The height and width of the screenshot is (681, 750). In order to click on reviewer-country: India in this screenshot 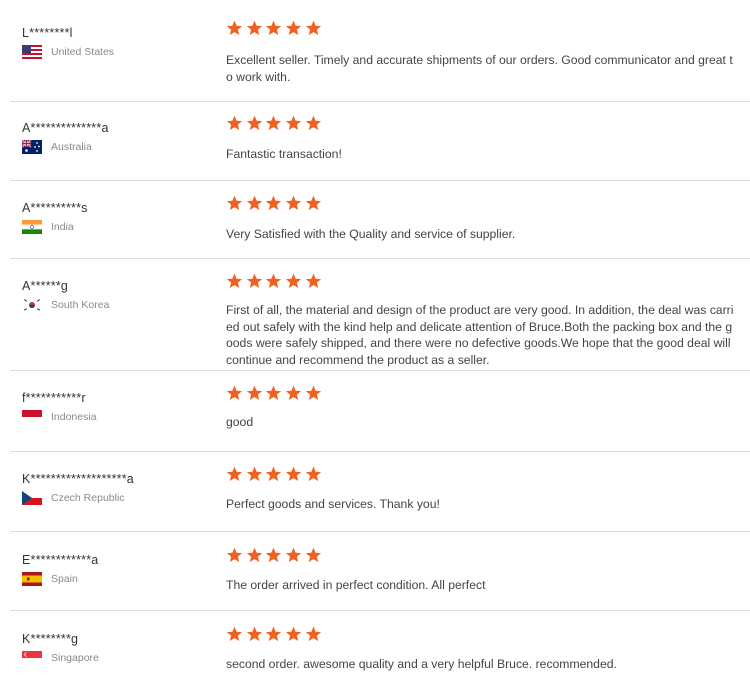, I will do `click(48, 227)`.